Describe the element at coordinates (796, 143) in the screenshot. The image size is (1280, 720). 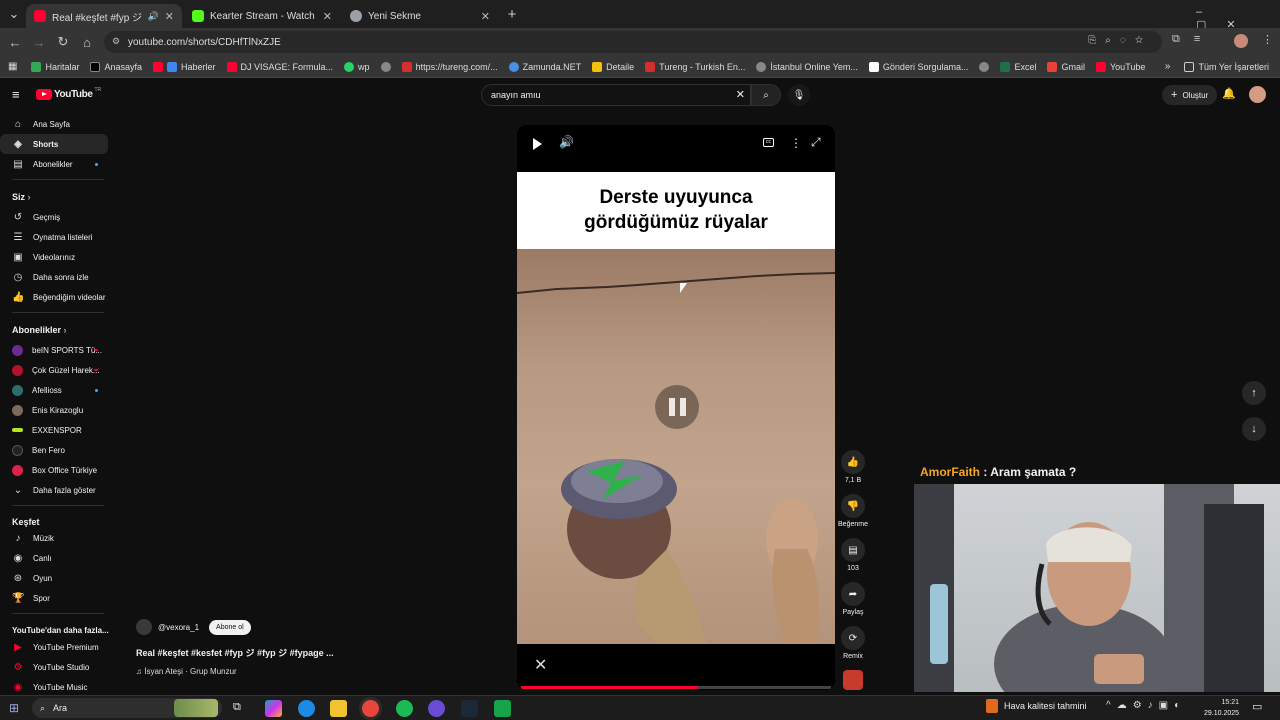
I see `more-options-icon: ⋮` at that location.